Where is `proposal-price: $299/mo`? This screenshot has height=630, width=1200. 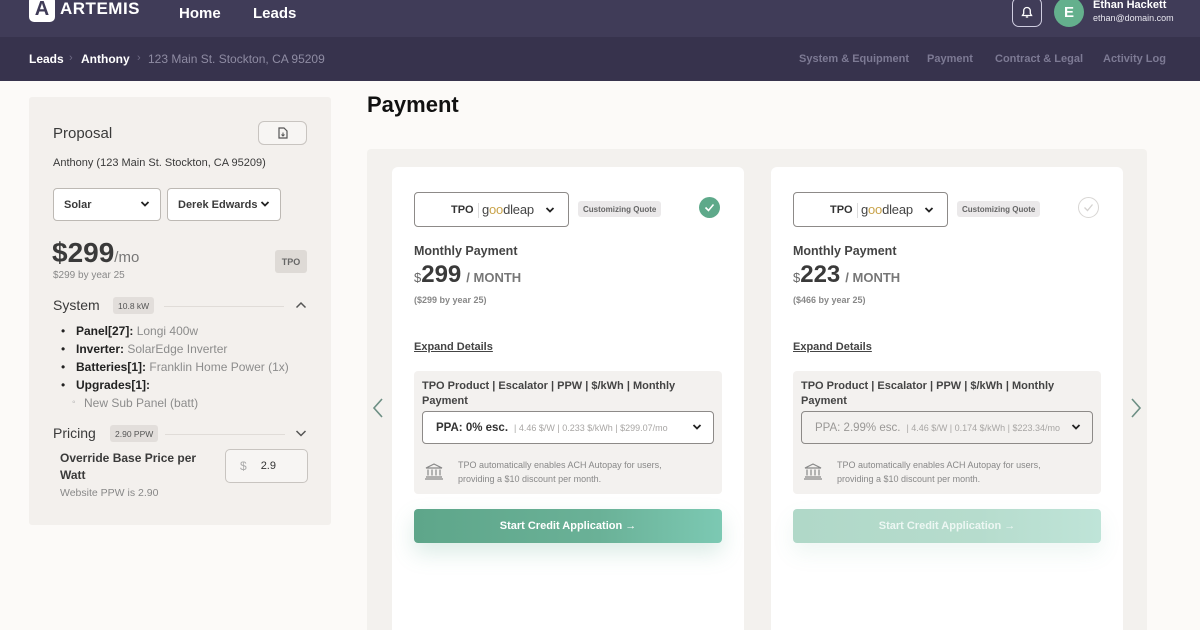 proposal-price: $299/mo is located at coordinates (95, 253).